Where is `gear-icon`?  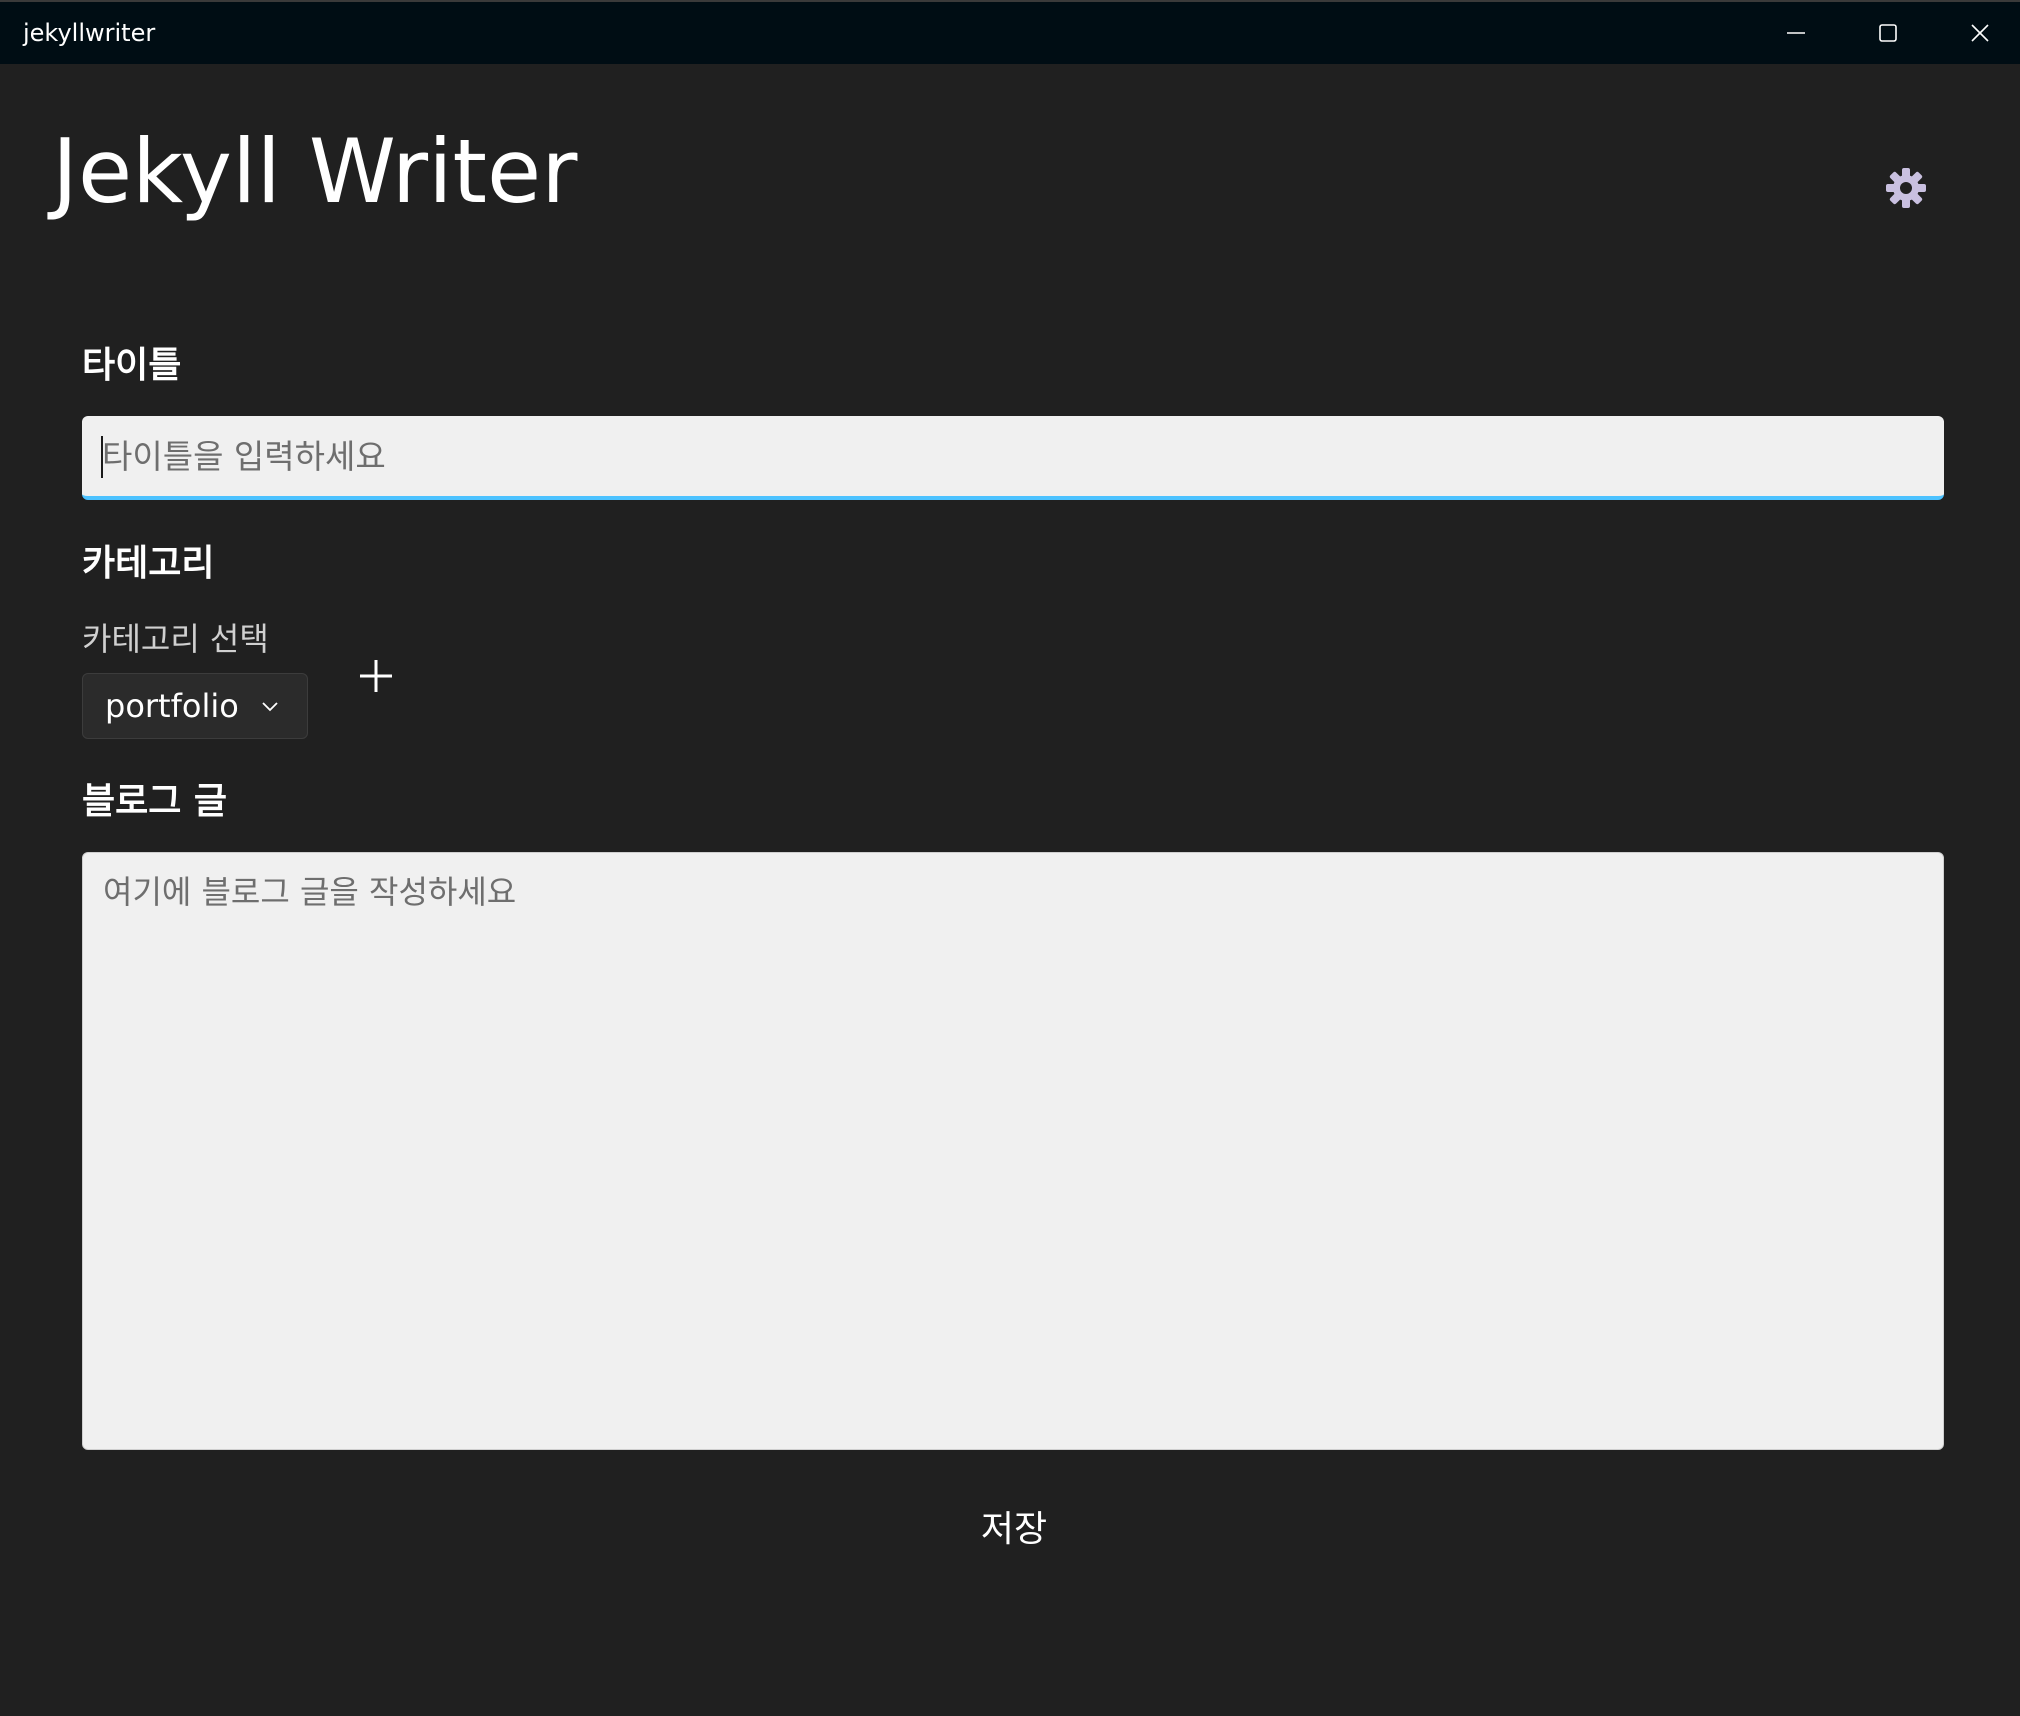
gear-icon is located at coordinates (1906, 190).